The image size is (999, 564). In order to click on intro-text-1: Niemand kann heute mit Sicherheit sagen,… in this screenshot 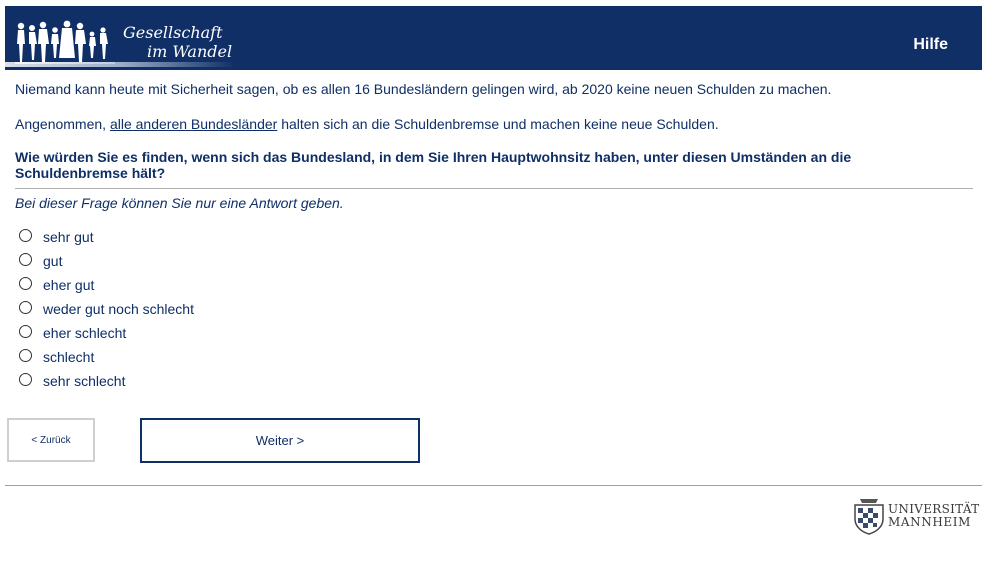, I will do `click(423, 89)`.